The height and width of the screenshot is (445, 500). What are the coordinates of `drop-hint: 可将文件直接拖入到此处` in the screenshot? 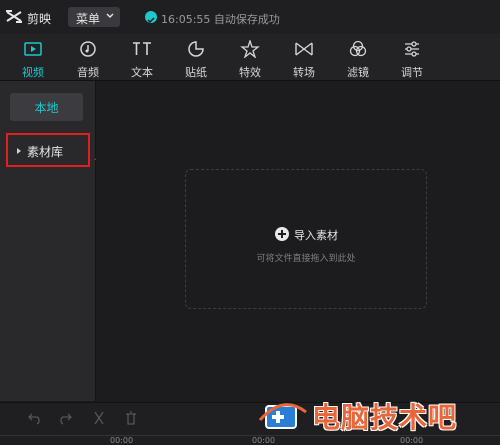 It's located at (306, 259).